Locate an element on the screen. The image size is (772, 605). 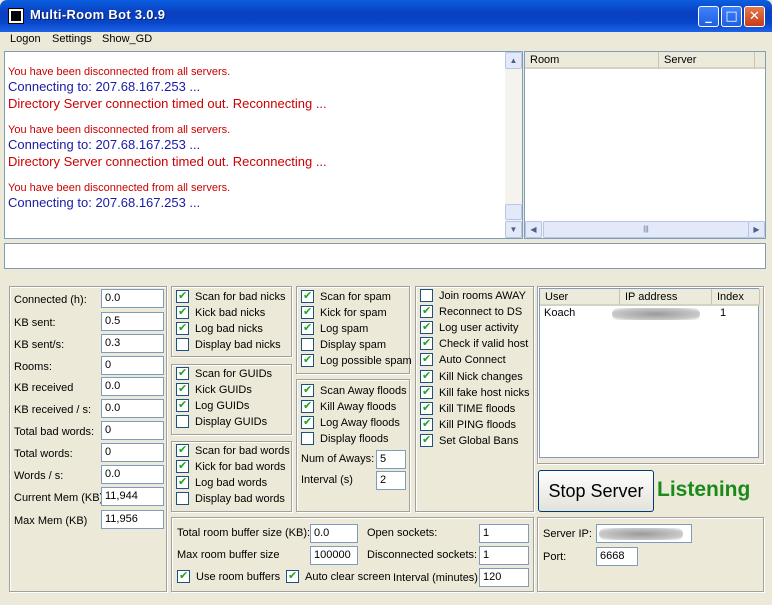
words-option-checkbox: Scan for bad words is located at coordinates (233, 450).